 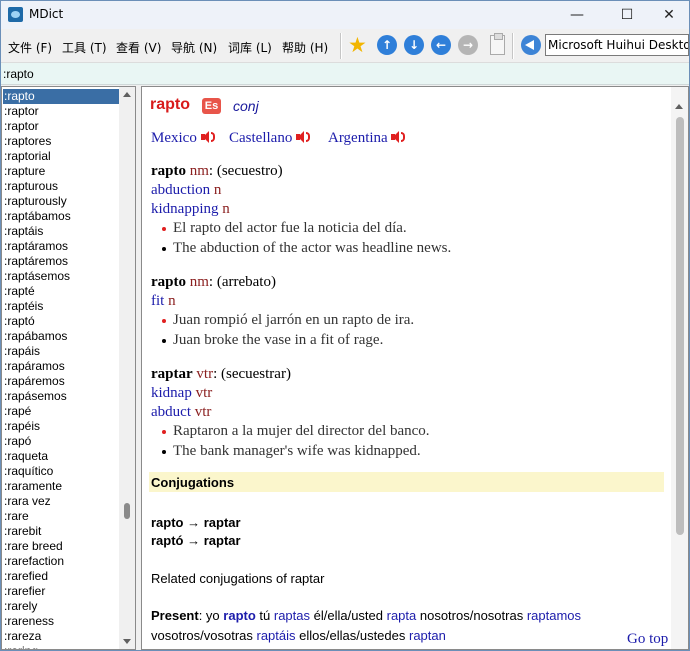 What do you see at coordinates (627, 15) in the screenshot?
I see `maximize-button: ☐` at bounding box center [627, 15].